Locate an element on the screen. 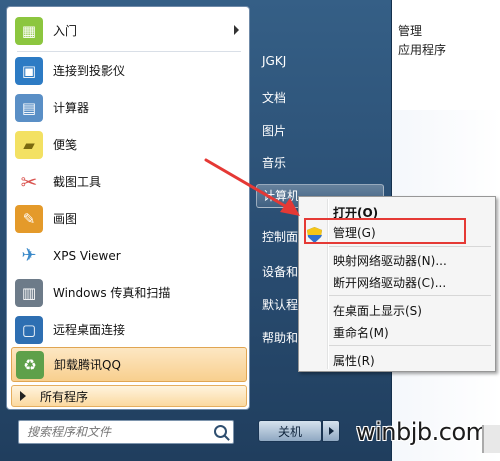  program-label: 卸载腾讯QQ is located at coordinates (87, 365).